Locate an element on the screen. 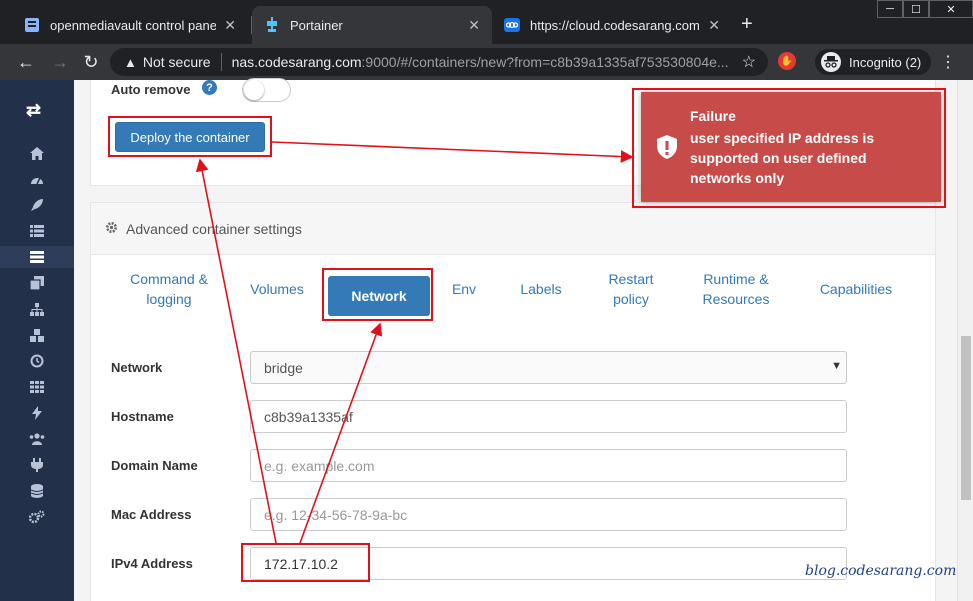  network-select: bridge ▼ is located at coordinates (548, 367).